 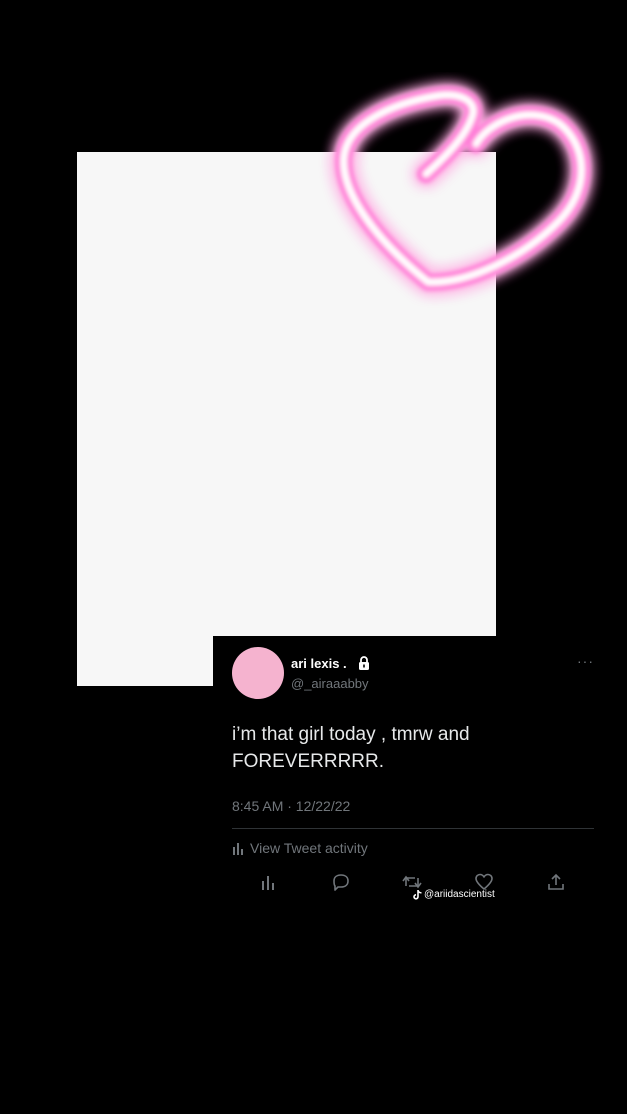 I want to click on neon-heart-sticker, so click(x=462, y=189).